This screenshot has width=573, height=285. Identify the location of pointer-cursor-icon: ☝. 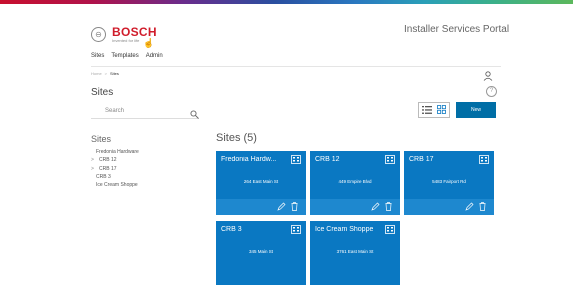
(149, 43).